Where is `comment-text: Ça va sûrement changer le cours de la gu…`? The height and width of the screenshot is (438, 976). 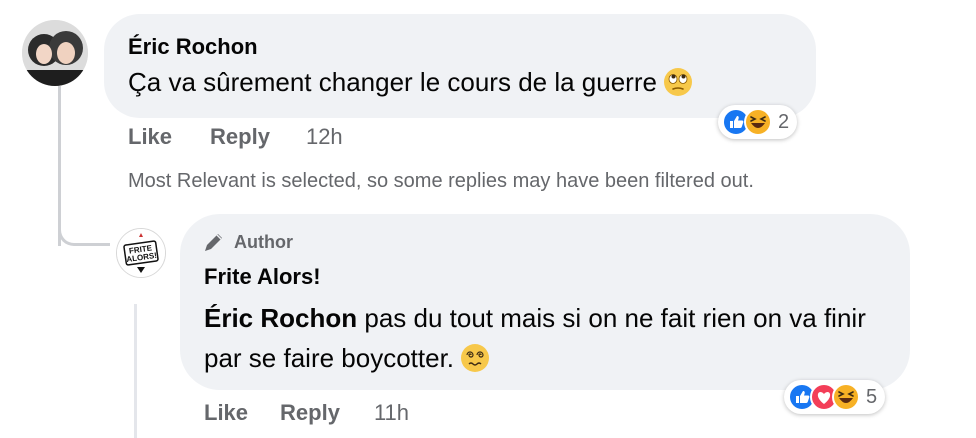
comment-text: Ça va sûrement changer le cours de la gu… is located at coordinates (410, 82).